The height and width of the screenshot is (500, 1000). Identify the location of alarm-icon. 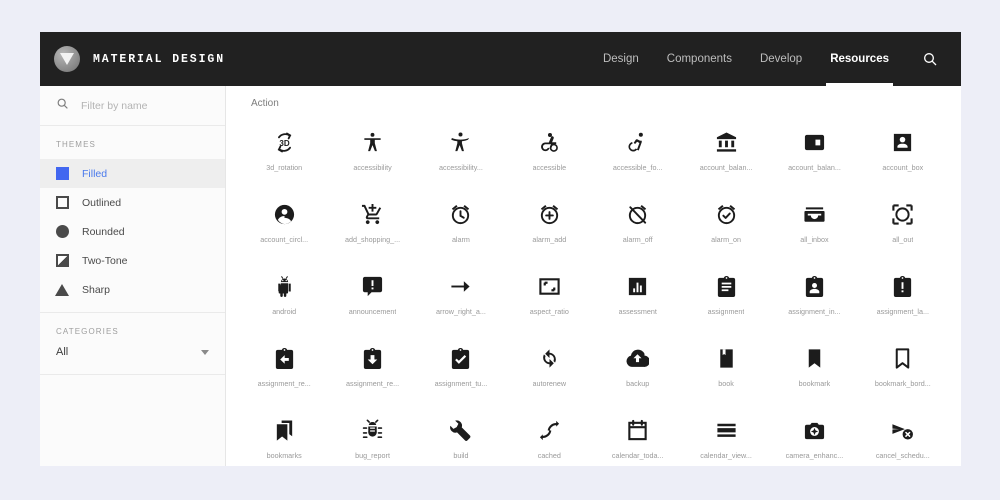
(460, 214).